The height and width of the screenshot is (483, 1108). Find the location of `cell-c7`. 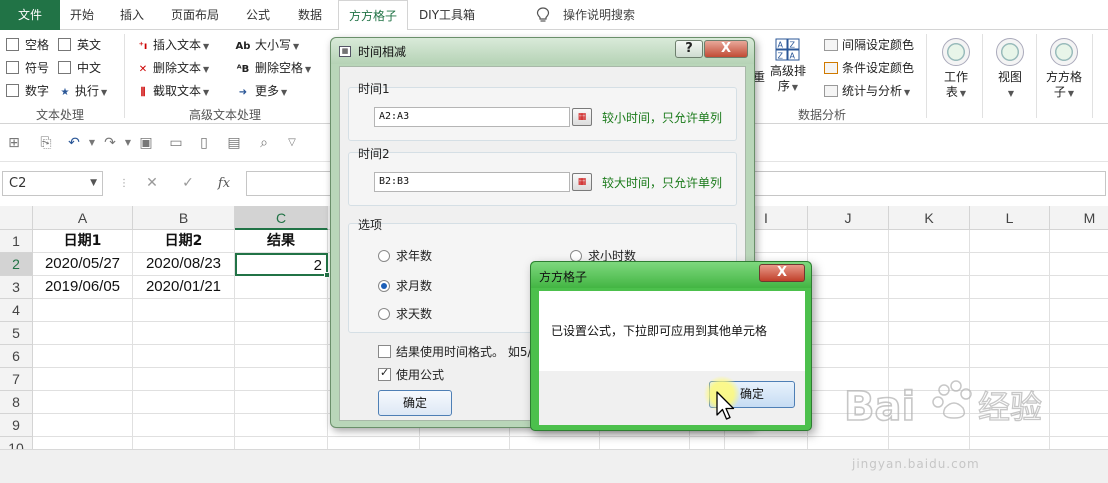

cell-c7 is located at coordinates (281, 379).